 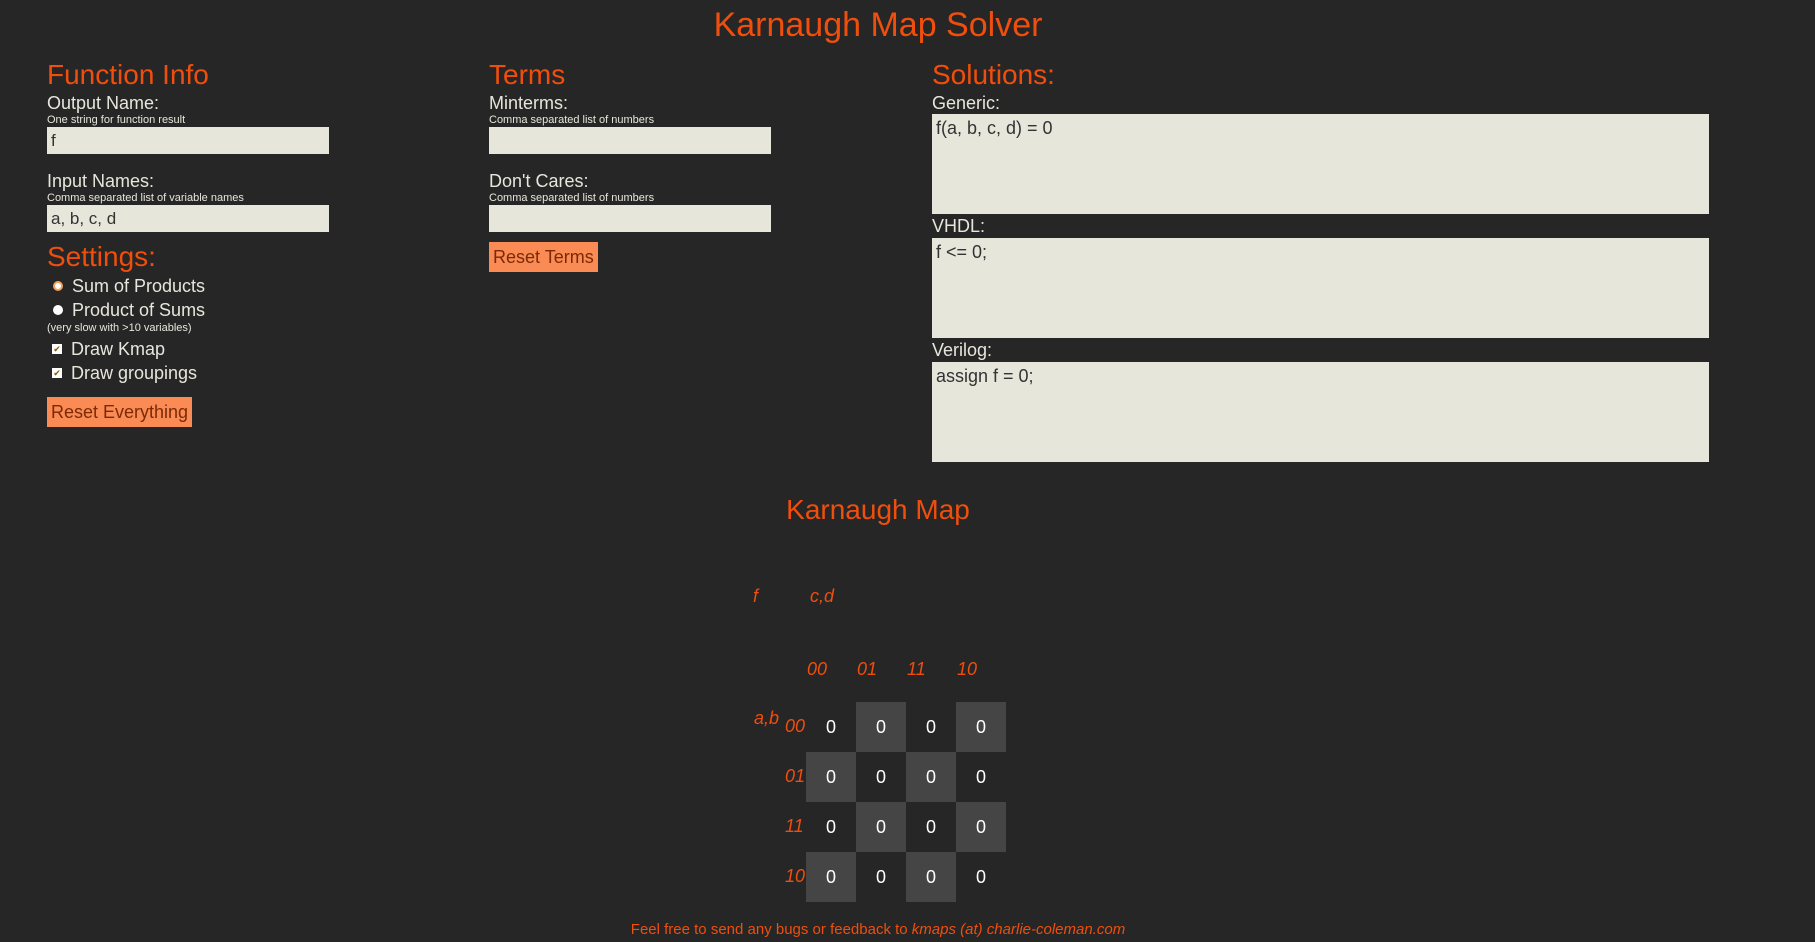 I want to click on kmap-row-vars: a,b, so click(x=767, y=718).